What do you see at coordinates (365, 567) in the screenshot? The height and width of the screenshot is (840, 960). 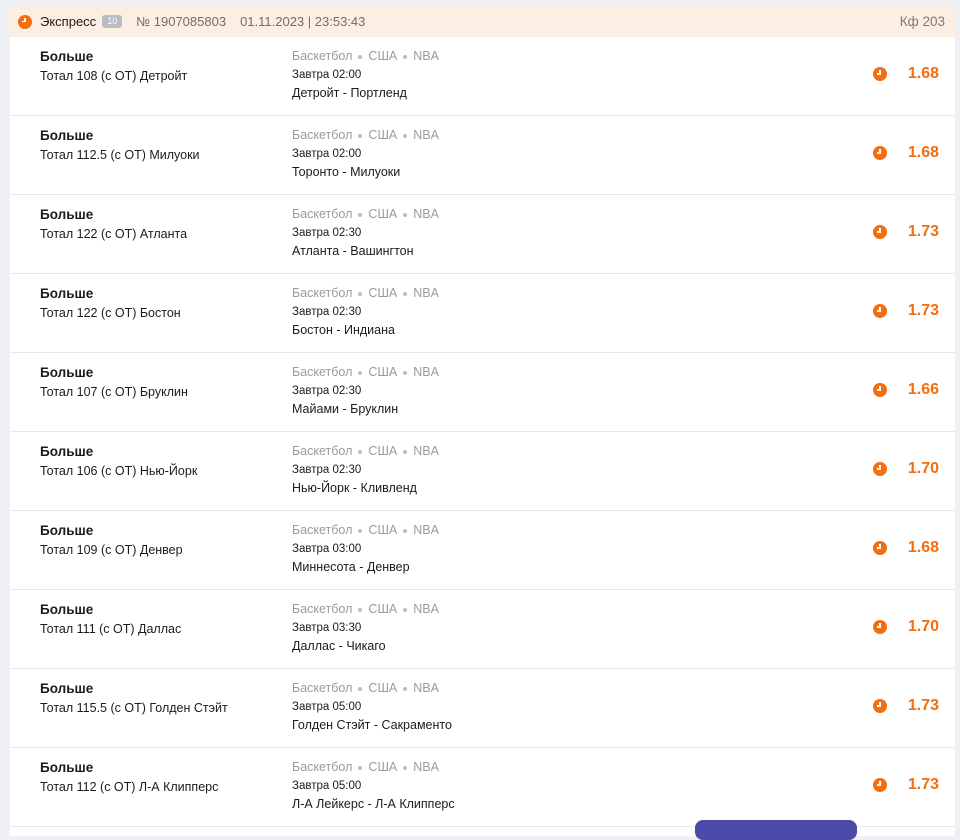 I see `event-teams: Миннесота - Денвер` at bounding box center [365, 567].